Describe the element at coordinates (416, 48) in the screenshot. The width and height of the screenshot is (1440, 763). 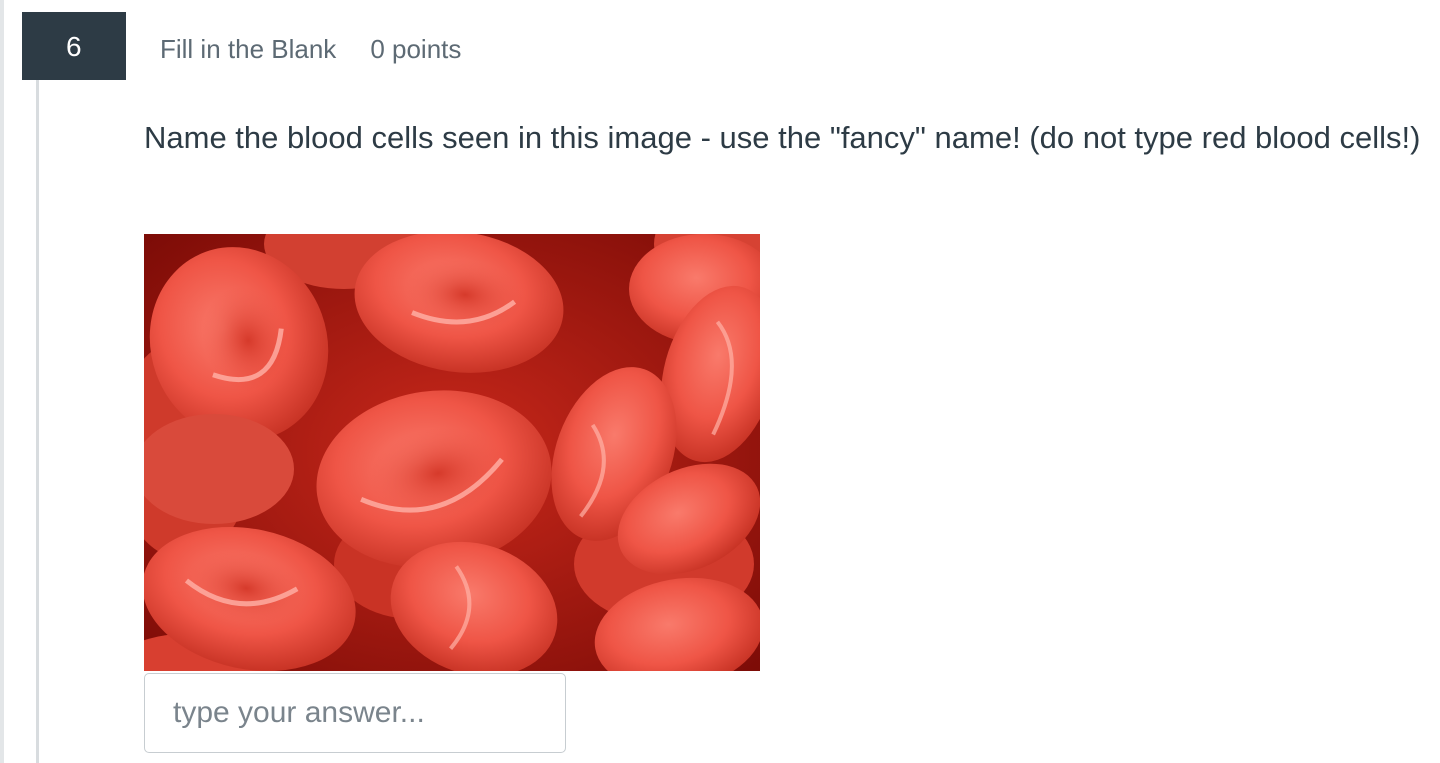
I see `question-points: 0 points` at that location.